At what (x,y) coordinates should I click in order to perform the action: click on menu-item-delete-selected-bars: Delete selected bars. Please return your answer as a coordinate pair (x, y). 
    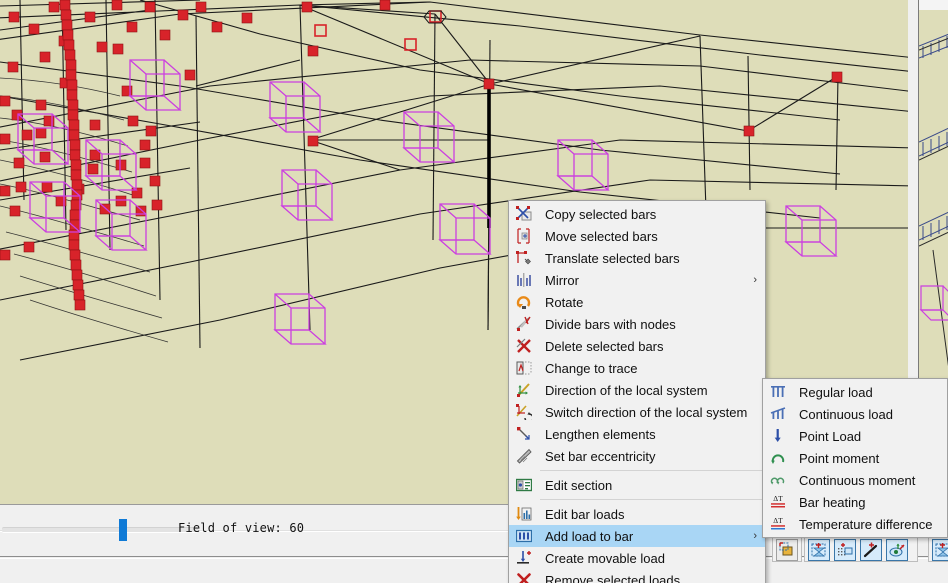
    Looking at the image, I should click on (637, 346).